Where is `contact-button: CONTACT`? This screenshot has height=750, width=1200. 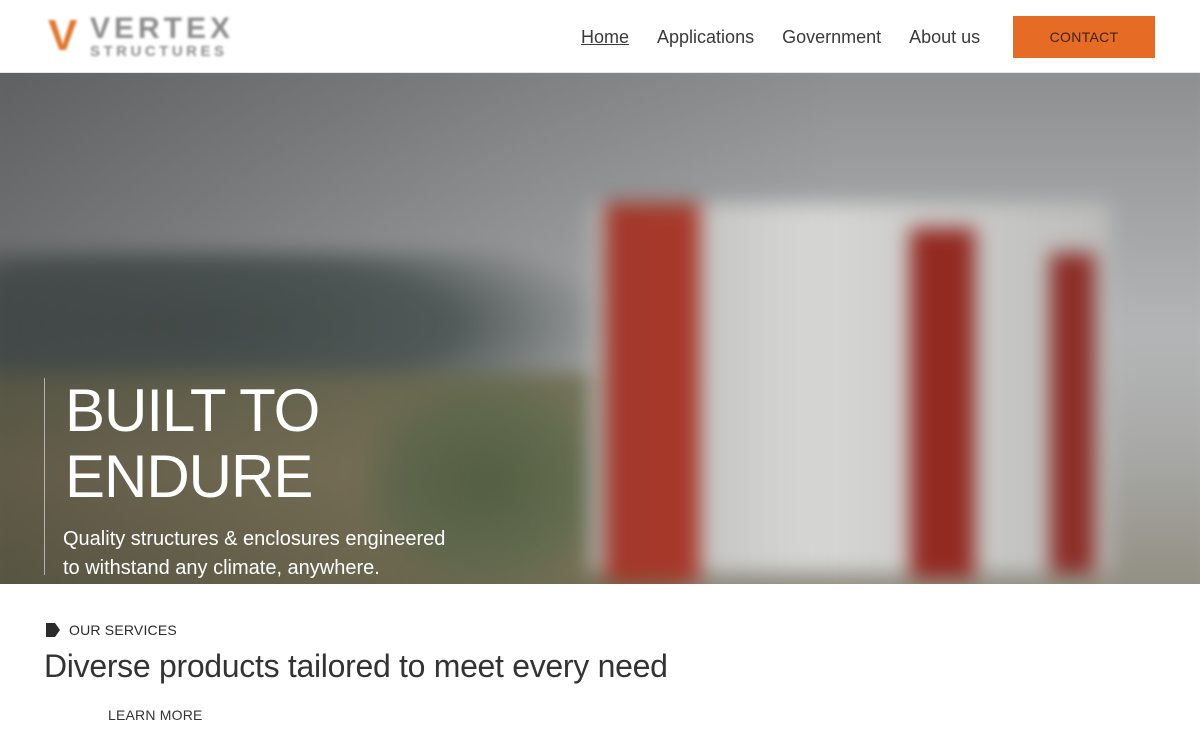
contact-button: CONTACT is located at coordinates (1084, 37).